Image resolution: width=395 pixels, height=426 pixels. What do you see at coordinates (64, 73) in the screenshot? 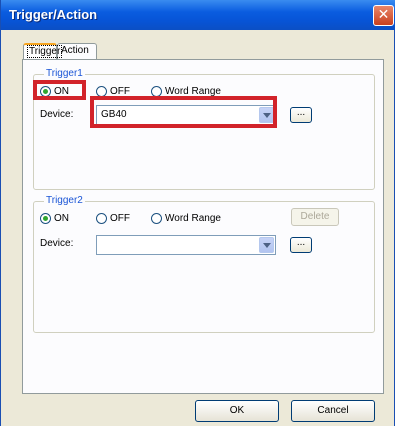
I see `trigger1-title: Trigger1` at bounding box center [64, 73].